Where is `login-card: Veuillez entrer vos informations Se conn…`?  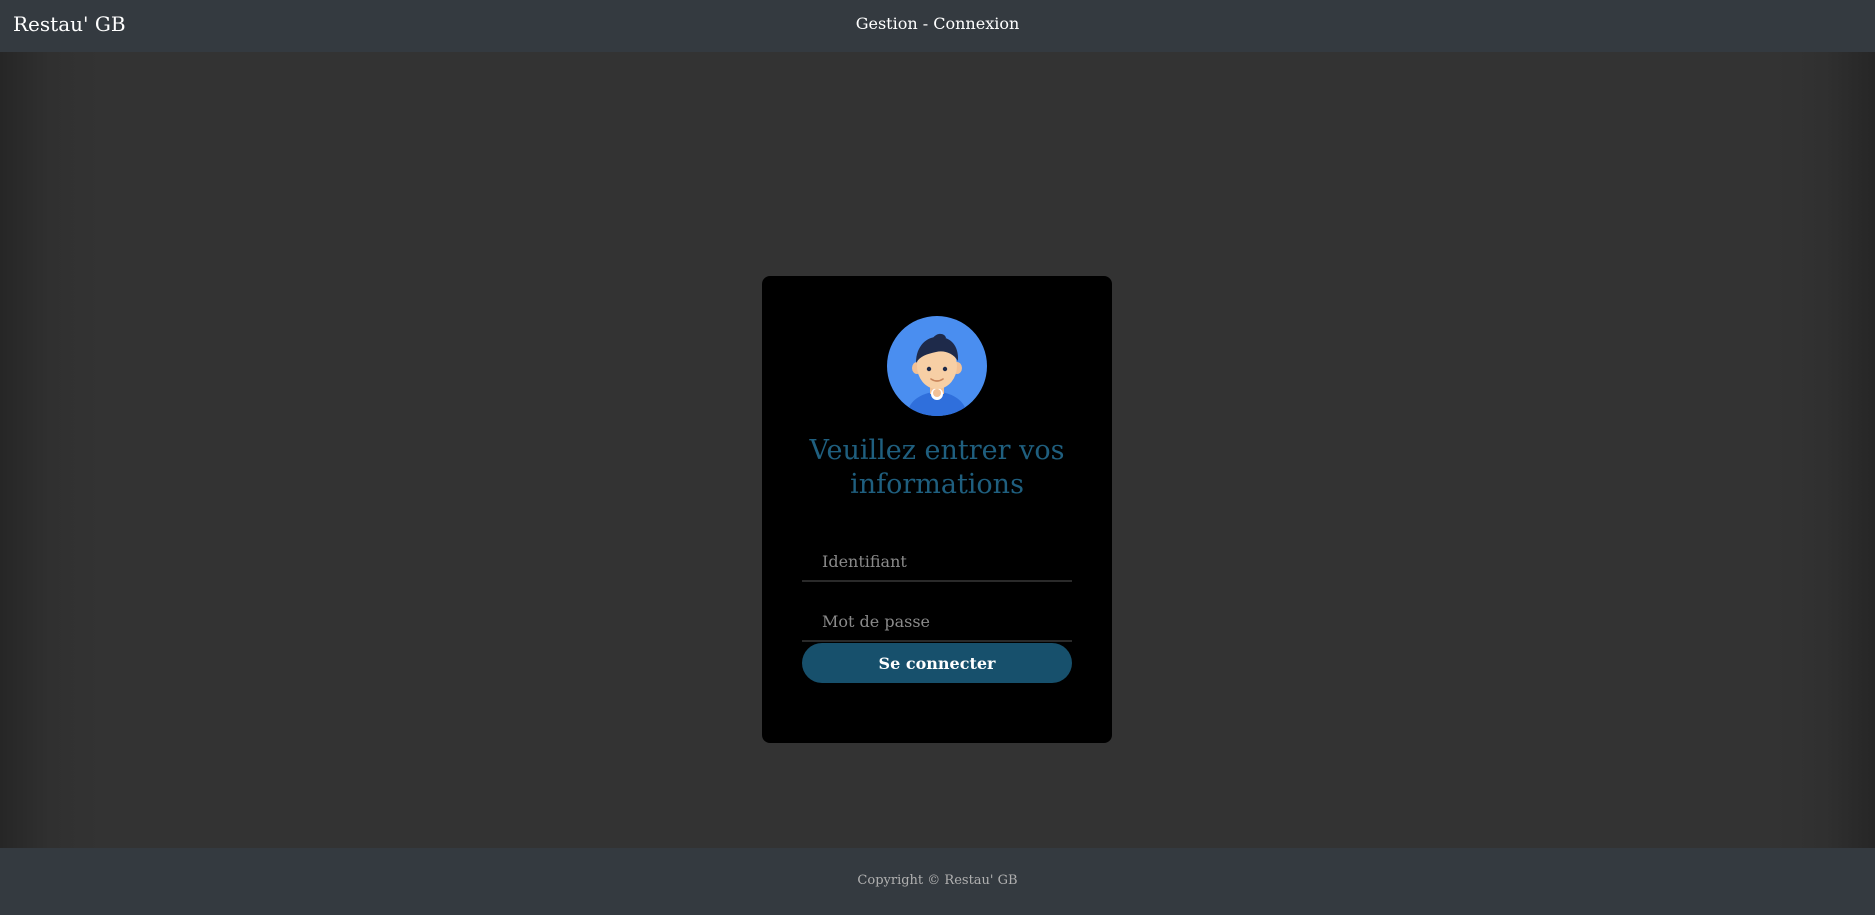
login-card: Veuillez entrer vos informations Se conn… is located at coordinates (937, 509).